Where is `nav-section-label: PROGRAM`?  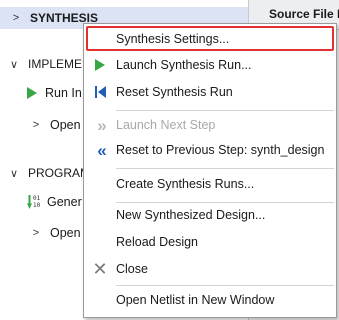 nav-section-label: PROGRAM is located at coordinates (59, 173).